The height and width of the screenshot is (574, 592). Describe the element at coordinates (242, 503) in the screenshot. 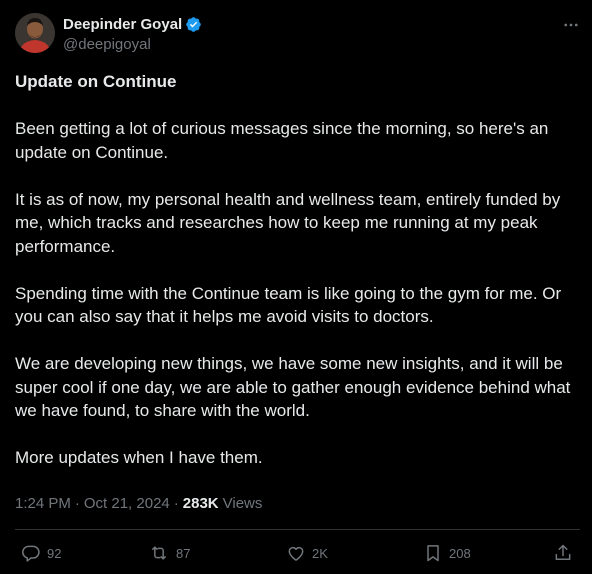

I see `views-label: Views` at that location.